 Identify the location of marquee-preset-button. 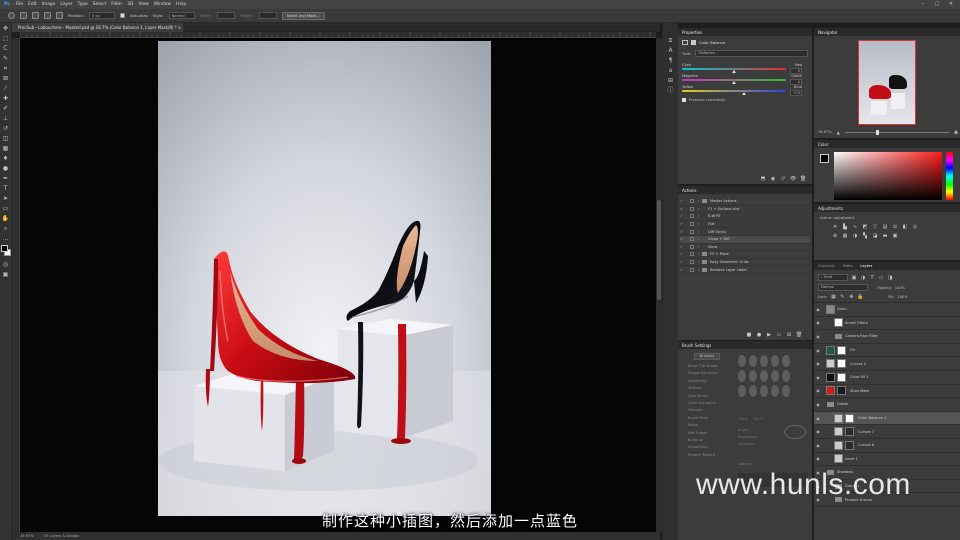
(11, 15).